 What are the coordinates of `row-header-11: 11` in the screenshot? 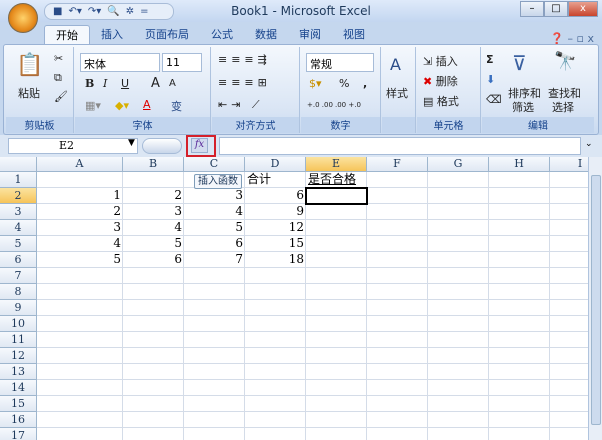 It's located at (18, 340).